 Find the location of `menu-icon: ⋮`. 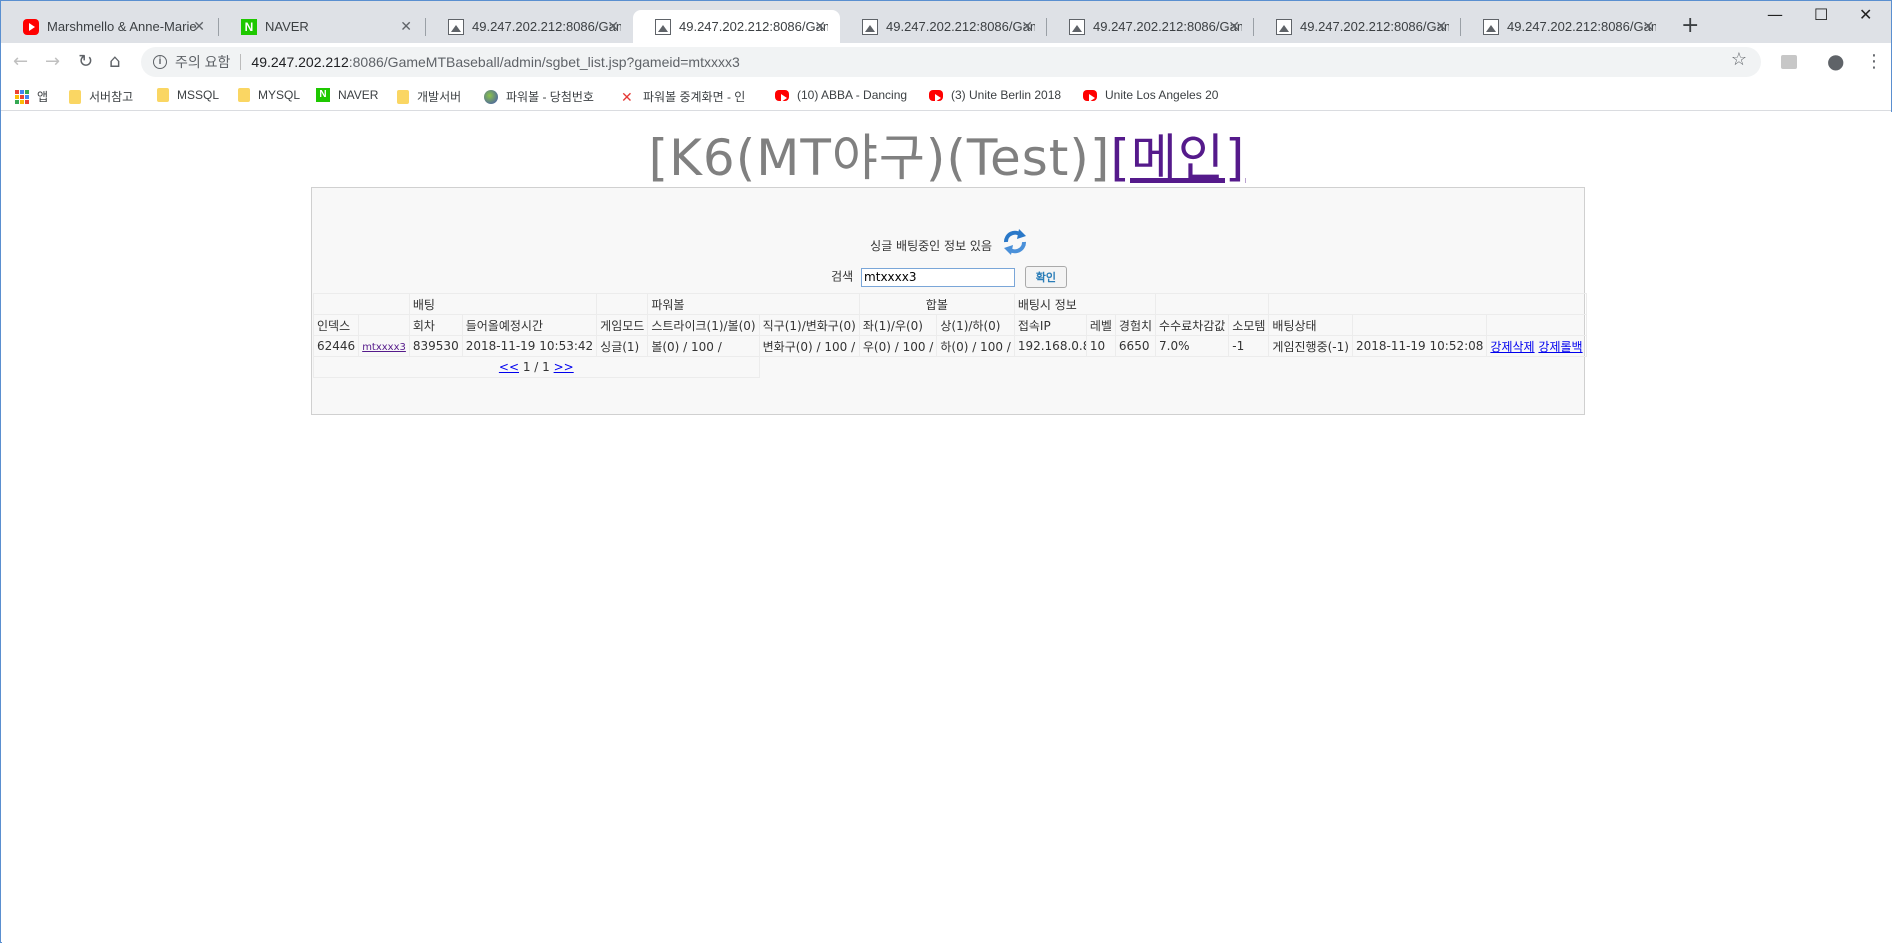

menu-icon: ⋮ is located at coordinates (1874, 61).